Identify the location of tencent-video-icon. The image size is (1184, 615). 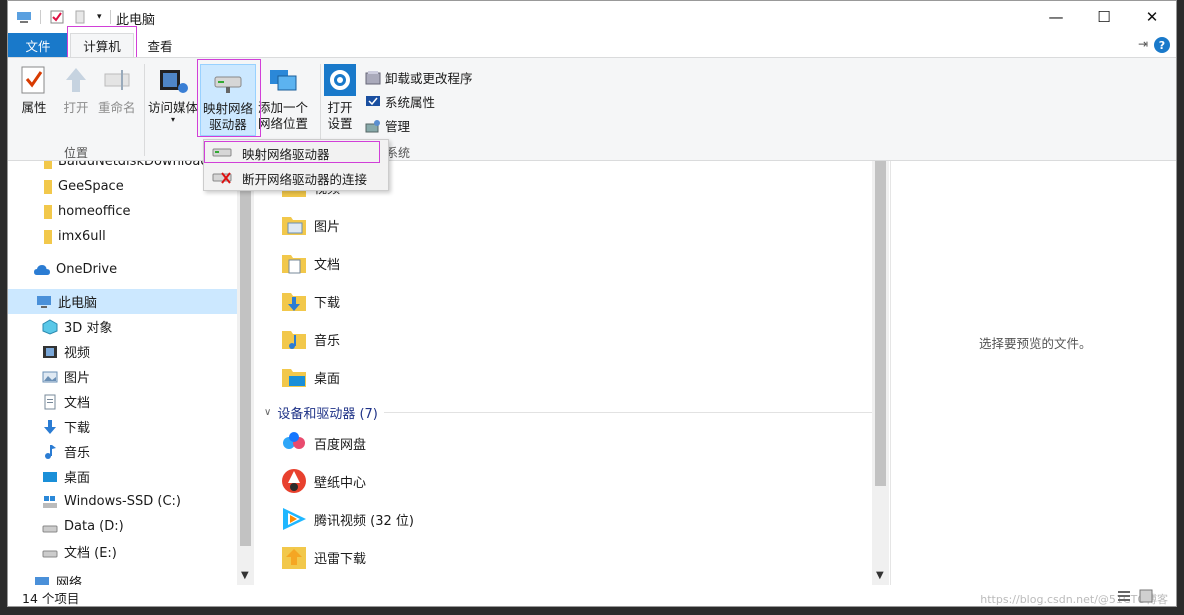
(294, 519).